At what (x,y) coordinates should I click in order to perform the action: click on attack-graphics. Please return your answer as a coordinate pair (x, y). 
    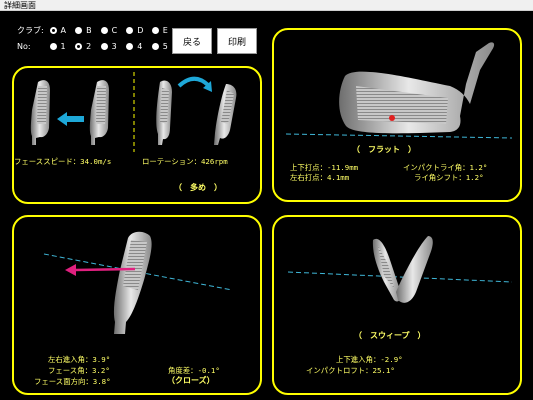
    Looking at the image, I should click on (400, 269).